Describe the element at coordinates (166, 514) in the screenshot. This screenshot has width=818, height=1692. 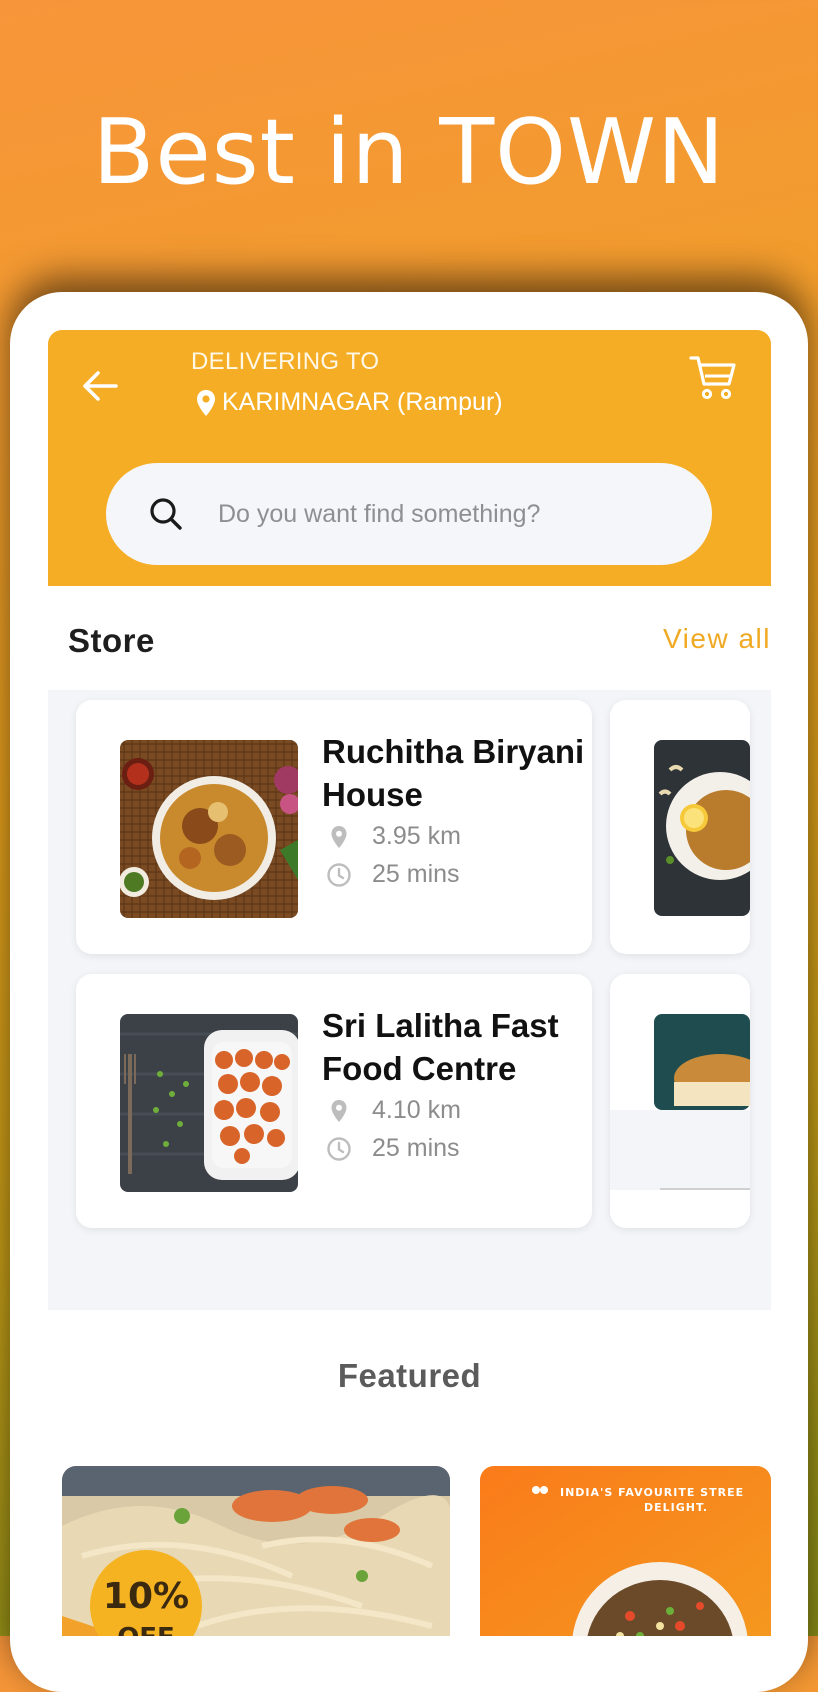
I see `search-icon` at that location.